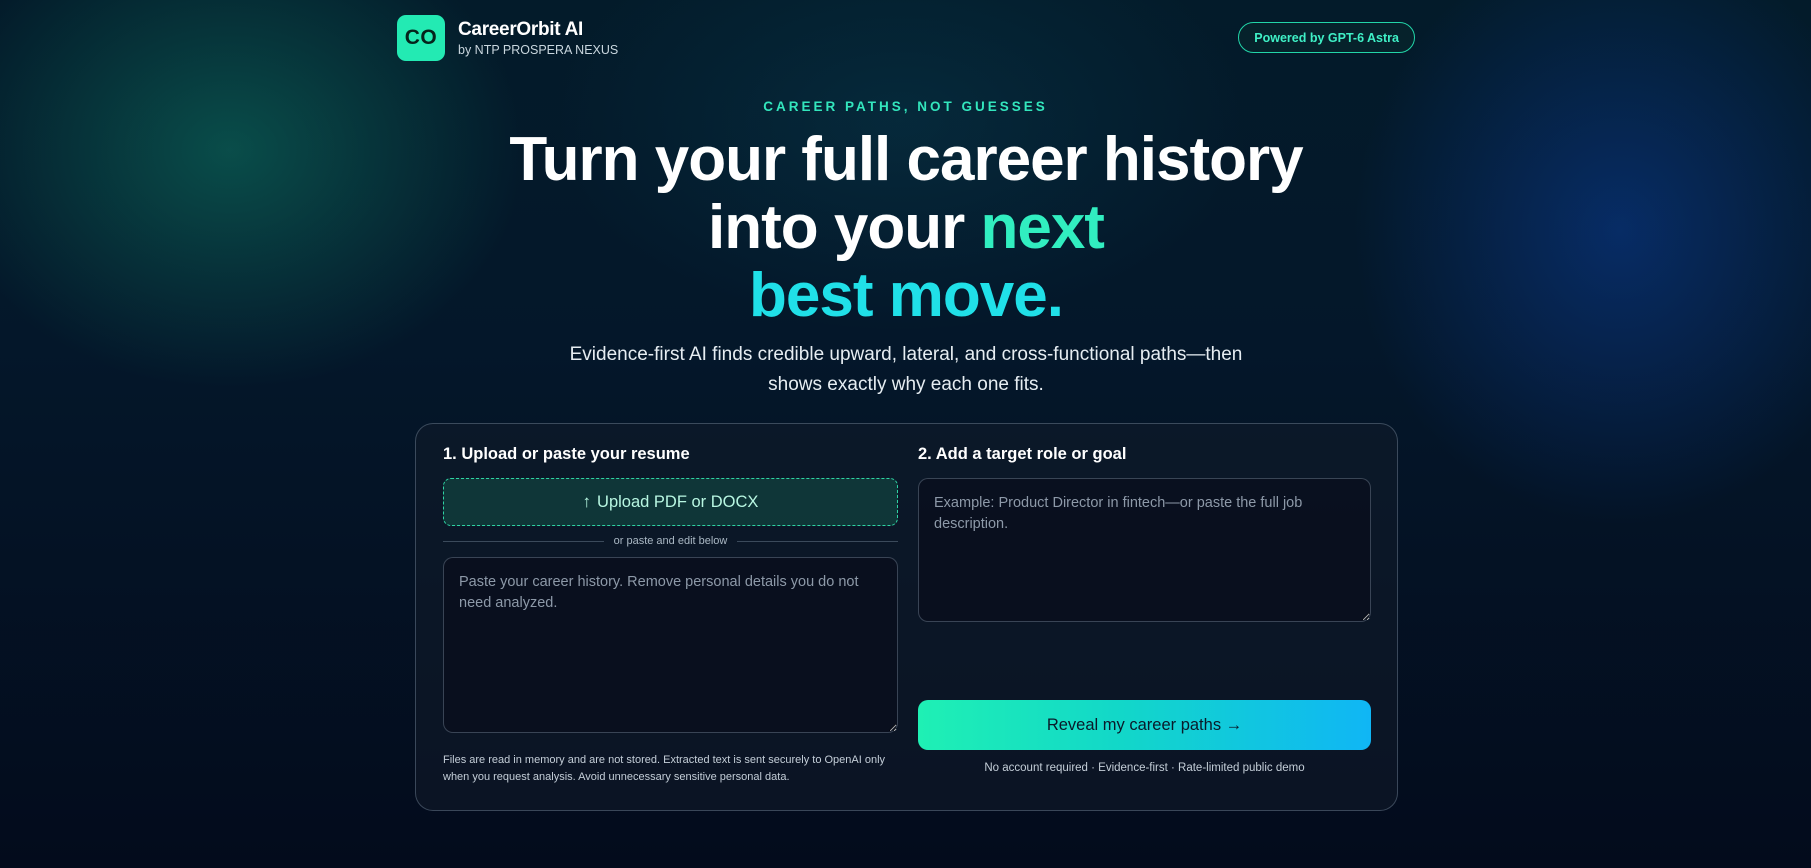  I want to click on divider-line-left, so click(523, 541).